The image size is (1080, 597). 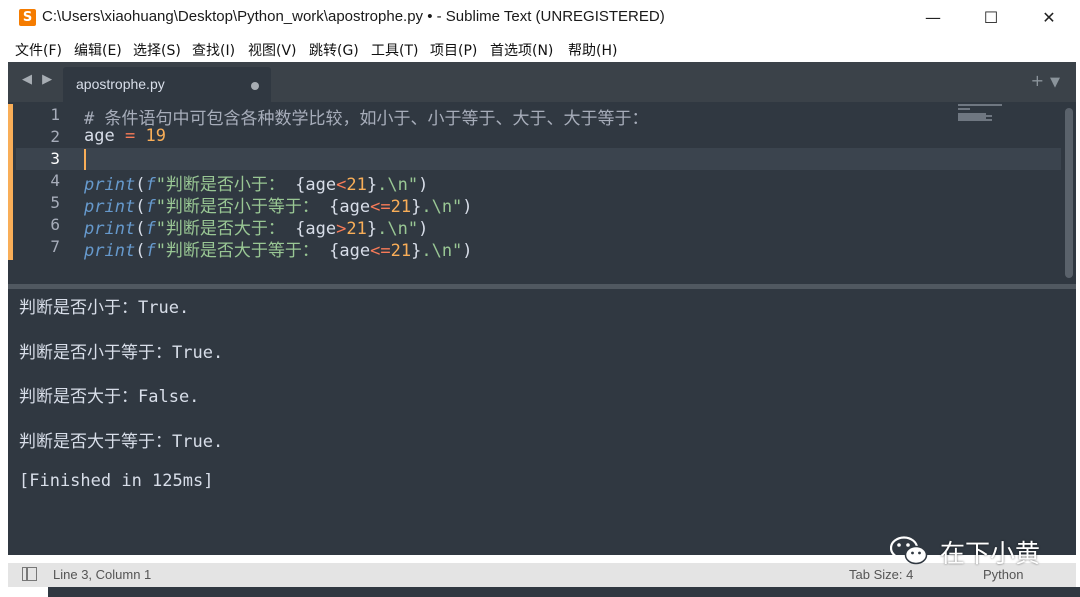 What do you see at coordinates (344, 251) in the screenshot?
I see `code-token: {age` at bounding box center [344, 251].